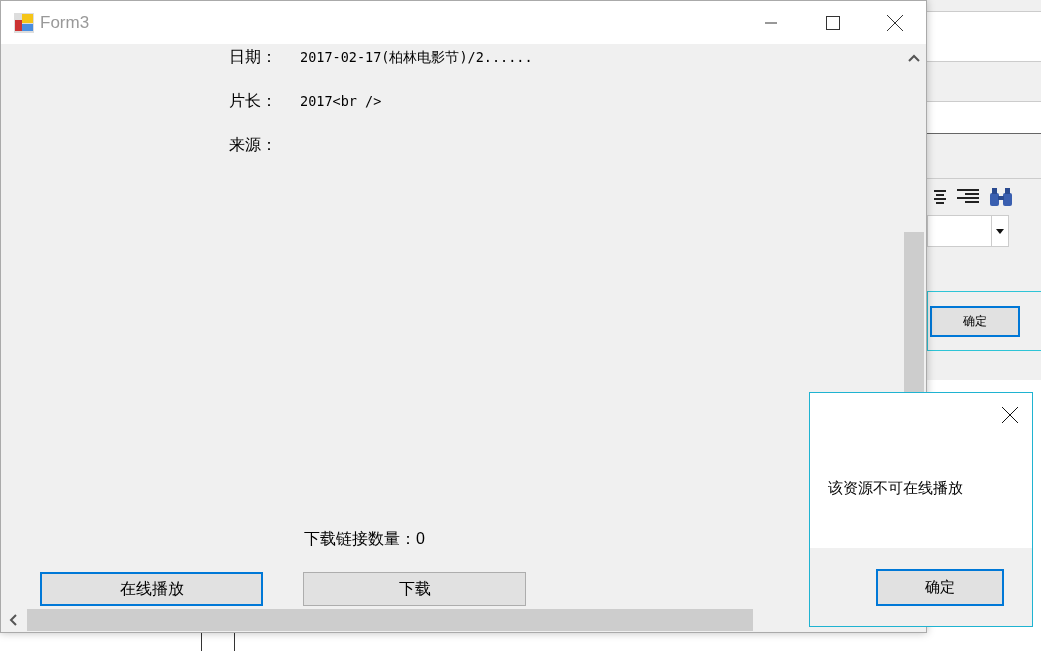 This screenshot has height=651, width=1041. I want to click on field-label: 来源：, so click(253, 145).